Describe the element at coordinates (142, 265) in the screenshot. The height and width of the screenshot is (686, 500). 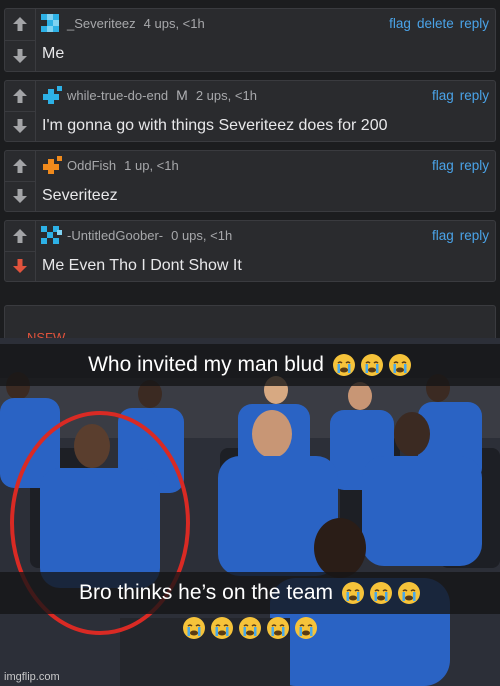
I see `comment-text: Me Even Tho I Dont Show It` at that location.